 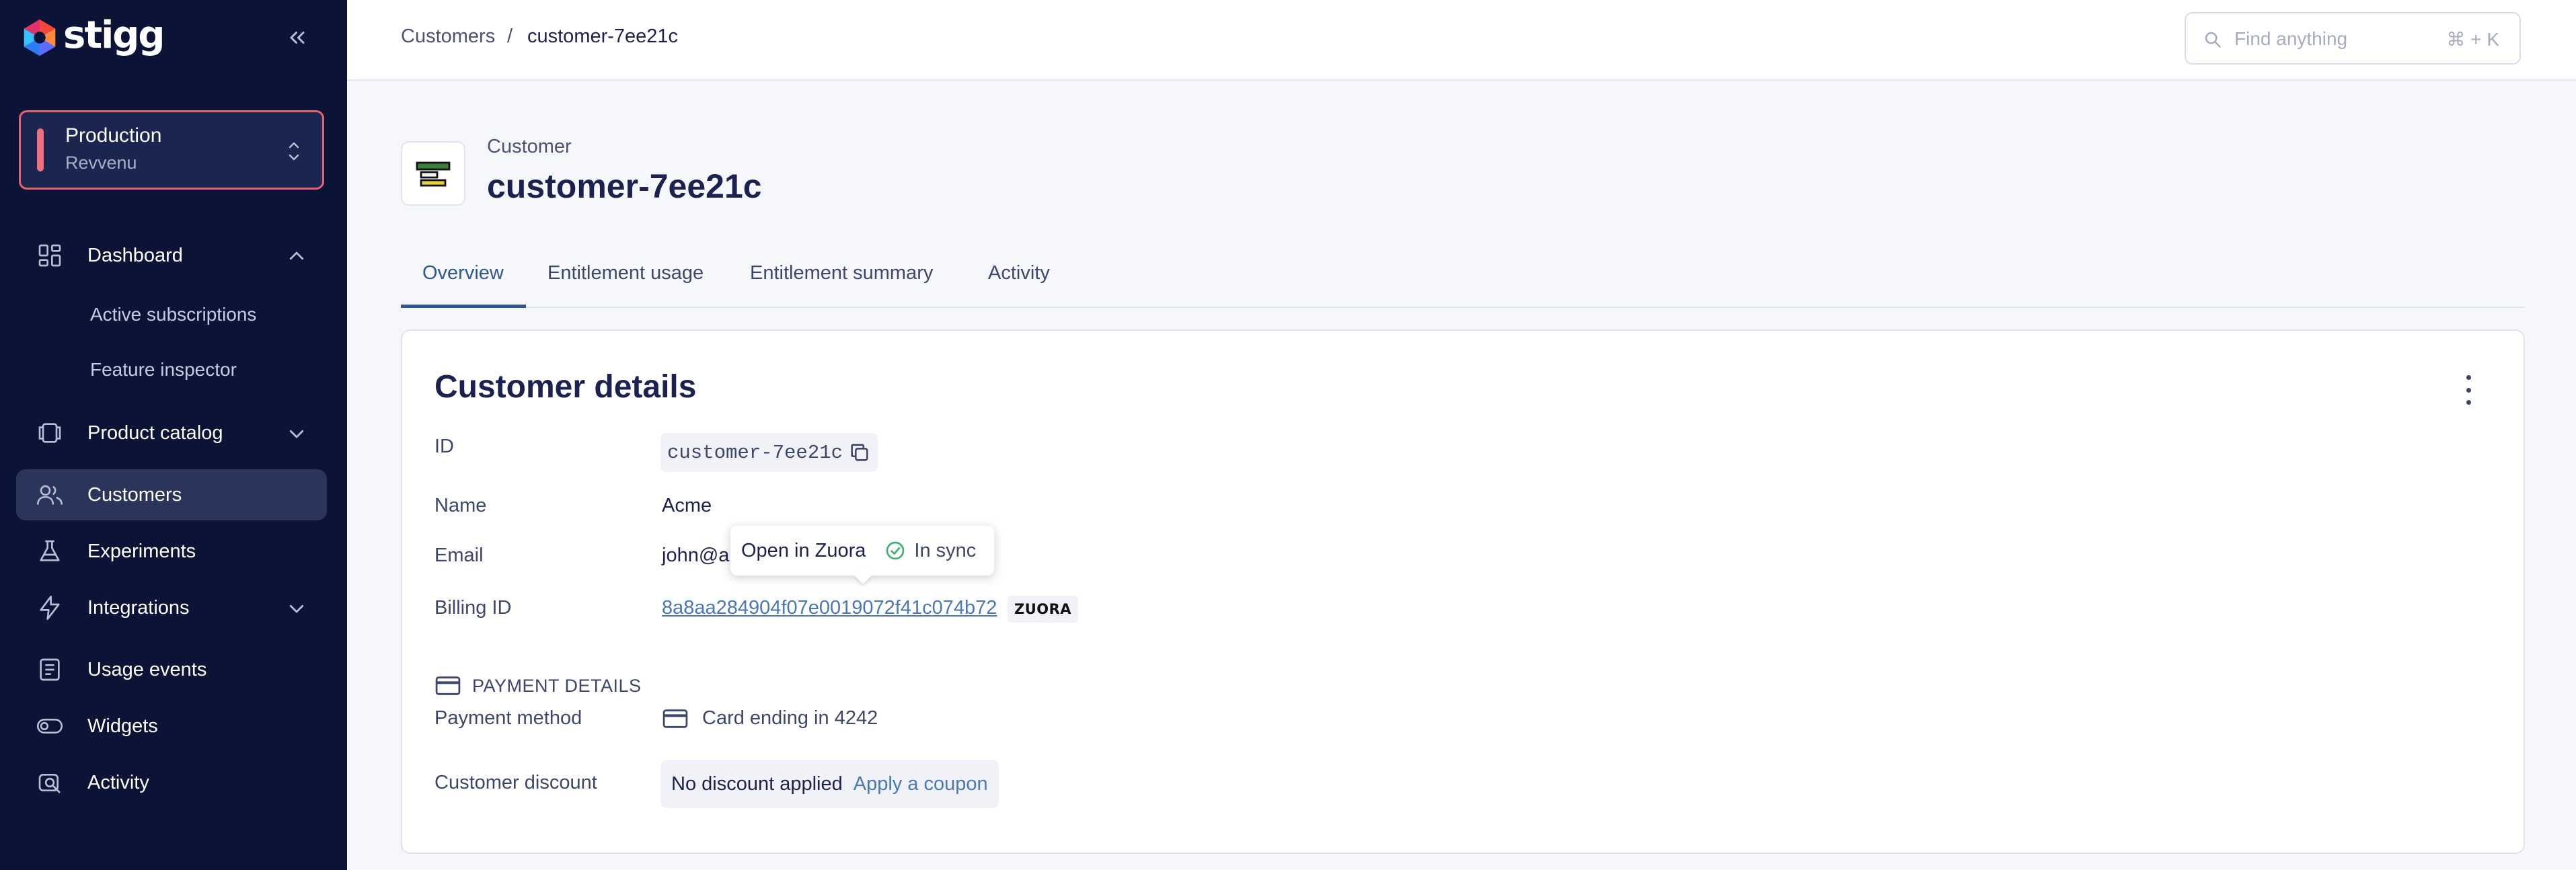 What do you see at coordinates (790, 718) in the screenshot?
I see `payment-method-text: Card ending in 4242` at bounding box center [790, 718].